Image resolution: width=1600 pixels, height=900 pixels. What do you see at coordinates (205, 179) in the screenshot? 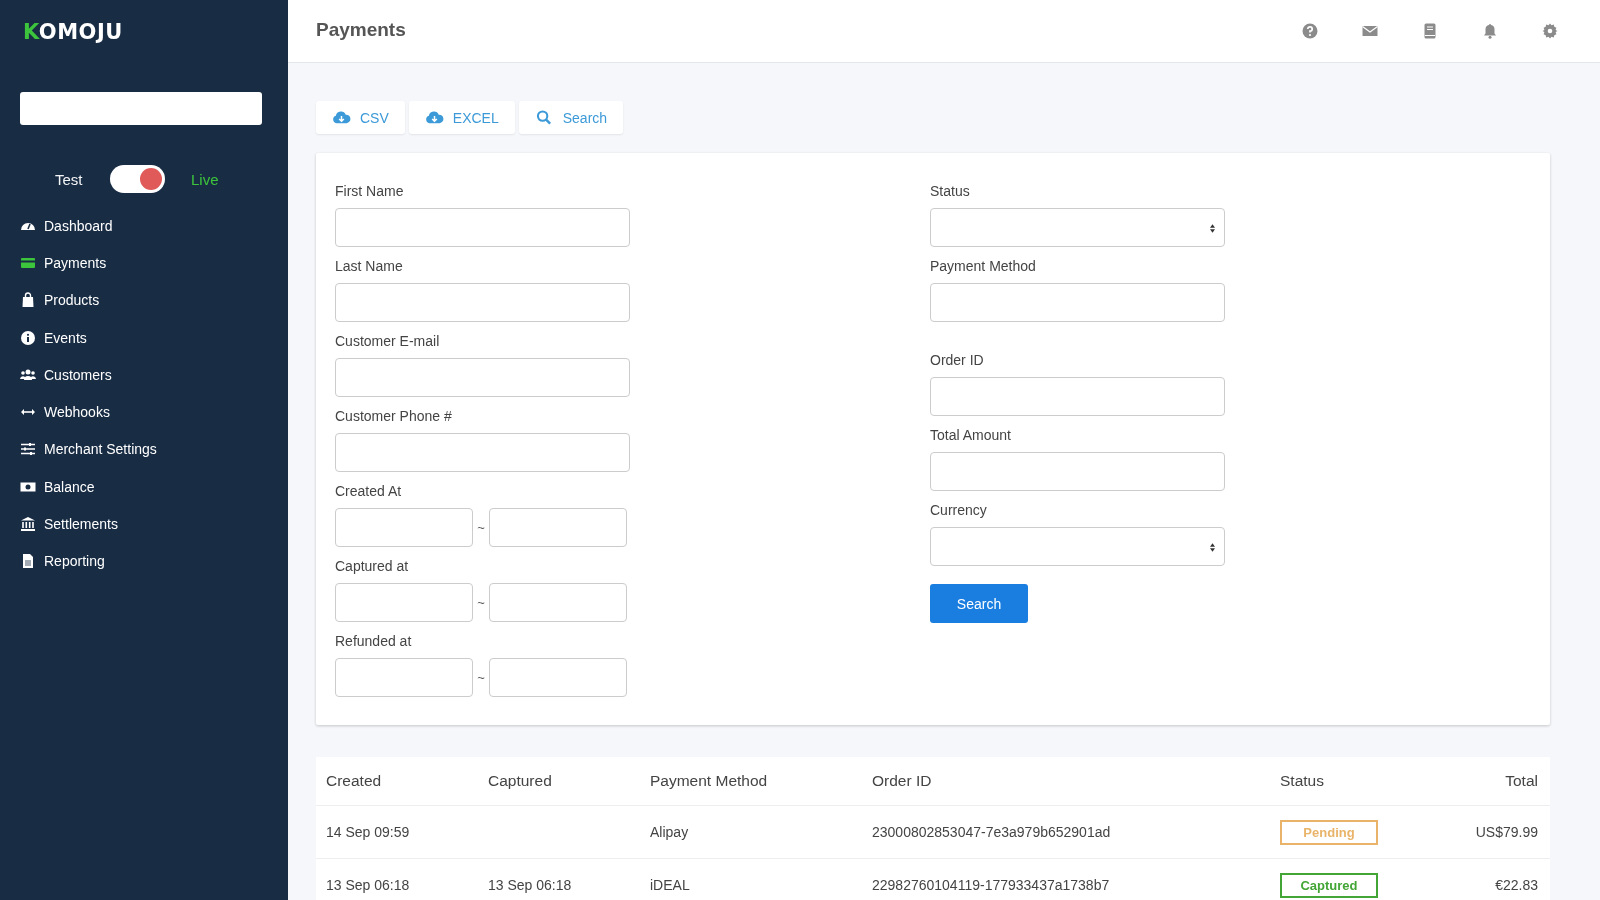
I see `mode-label: Live` at bounding box center [205, 179].